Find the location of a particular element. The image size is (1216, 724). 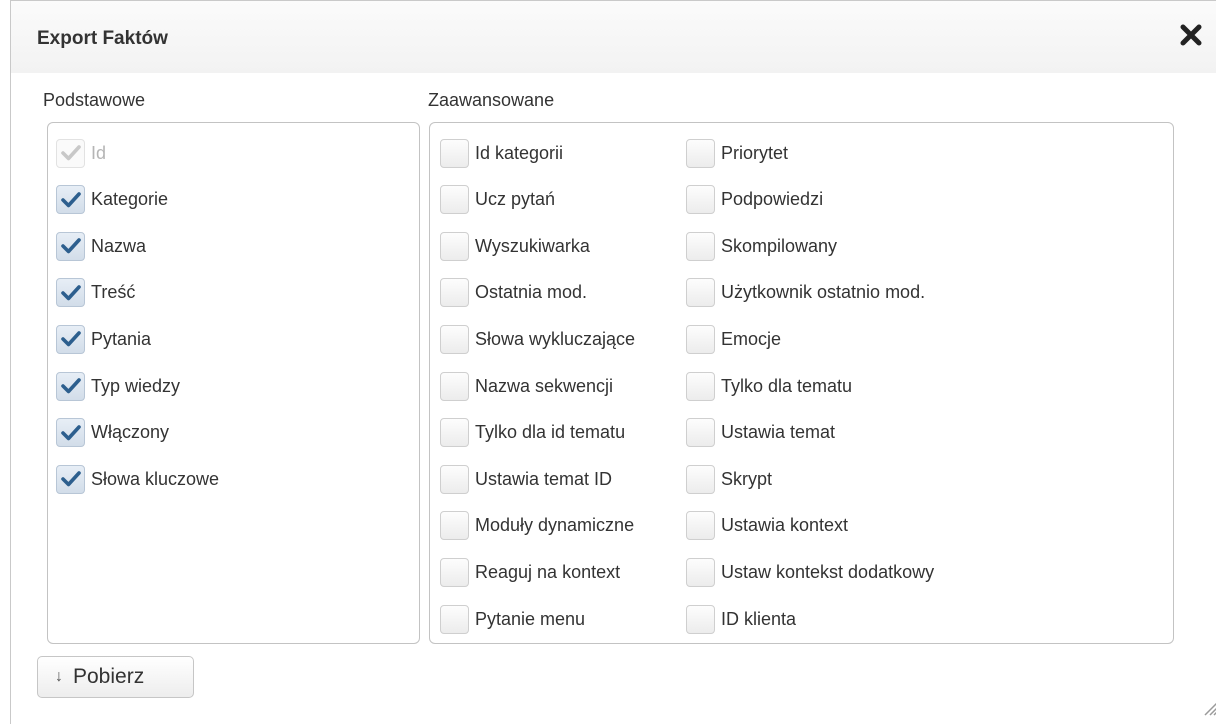

advanced-field-col2-label: Tylko dla tematu is located at coordinates (787, 385).